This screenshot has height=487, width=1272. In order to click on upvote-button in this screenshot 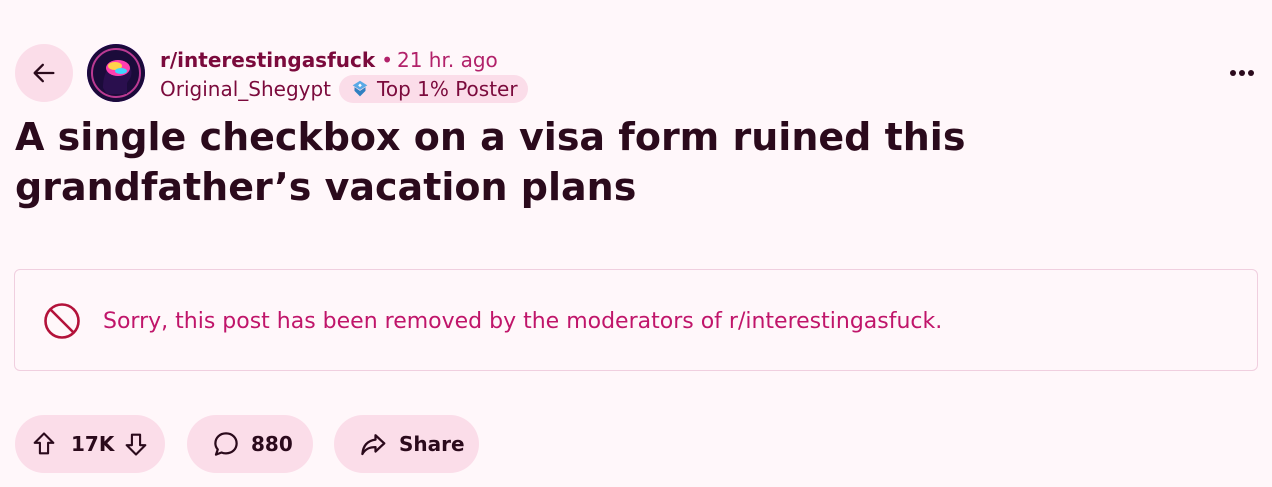, I will do `click(44, 444)`.